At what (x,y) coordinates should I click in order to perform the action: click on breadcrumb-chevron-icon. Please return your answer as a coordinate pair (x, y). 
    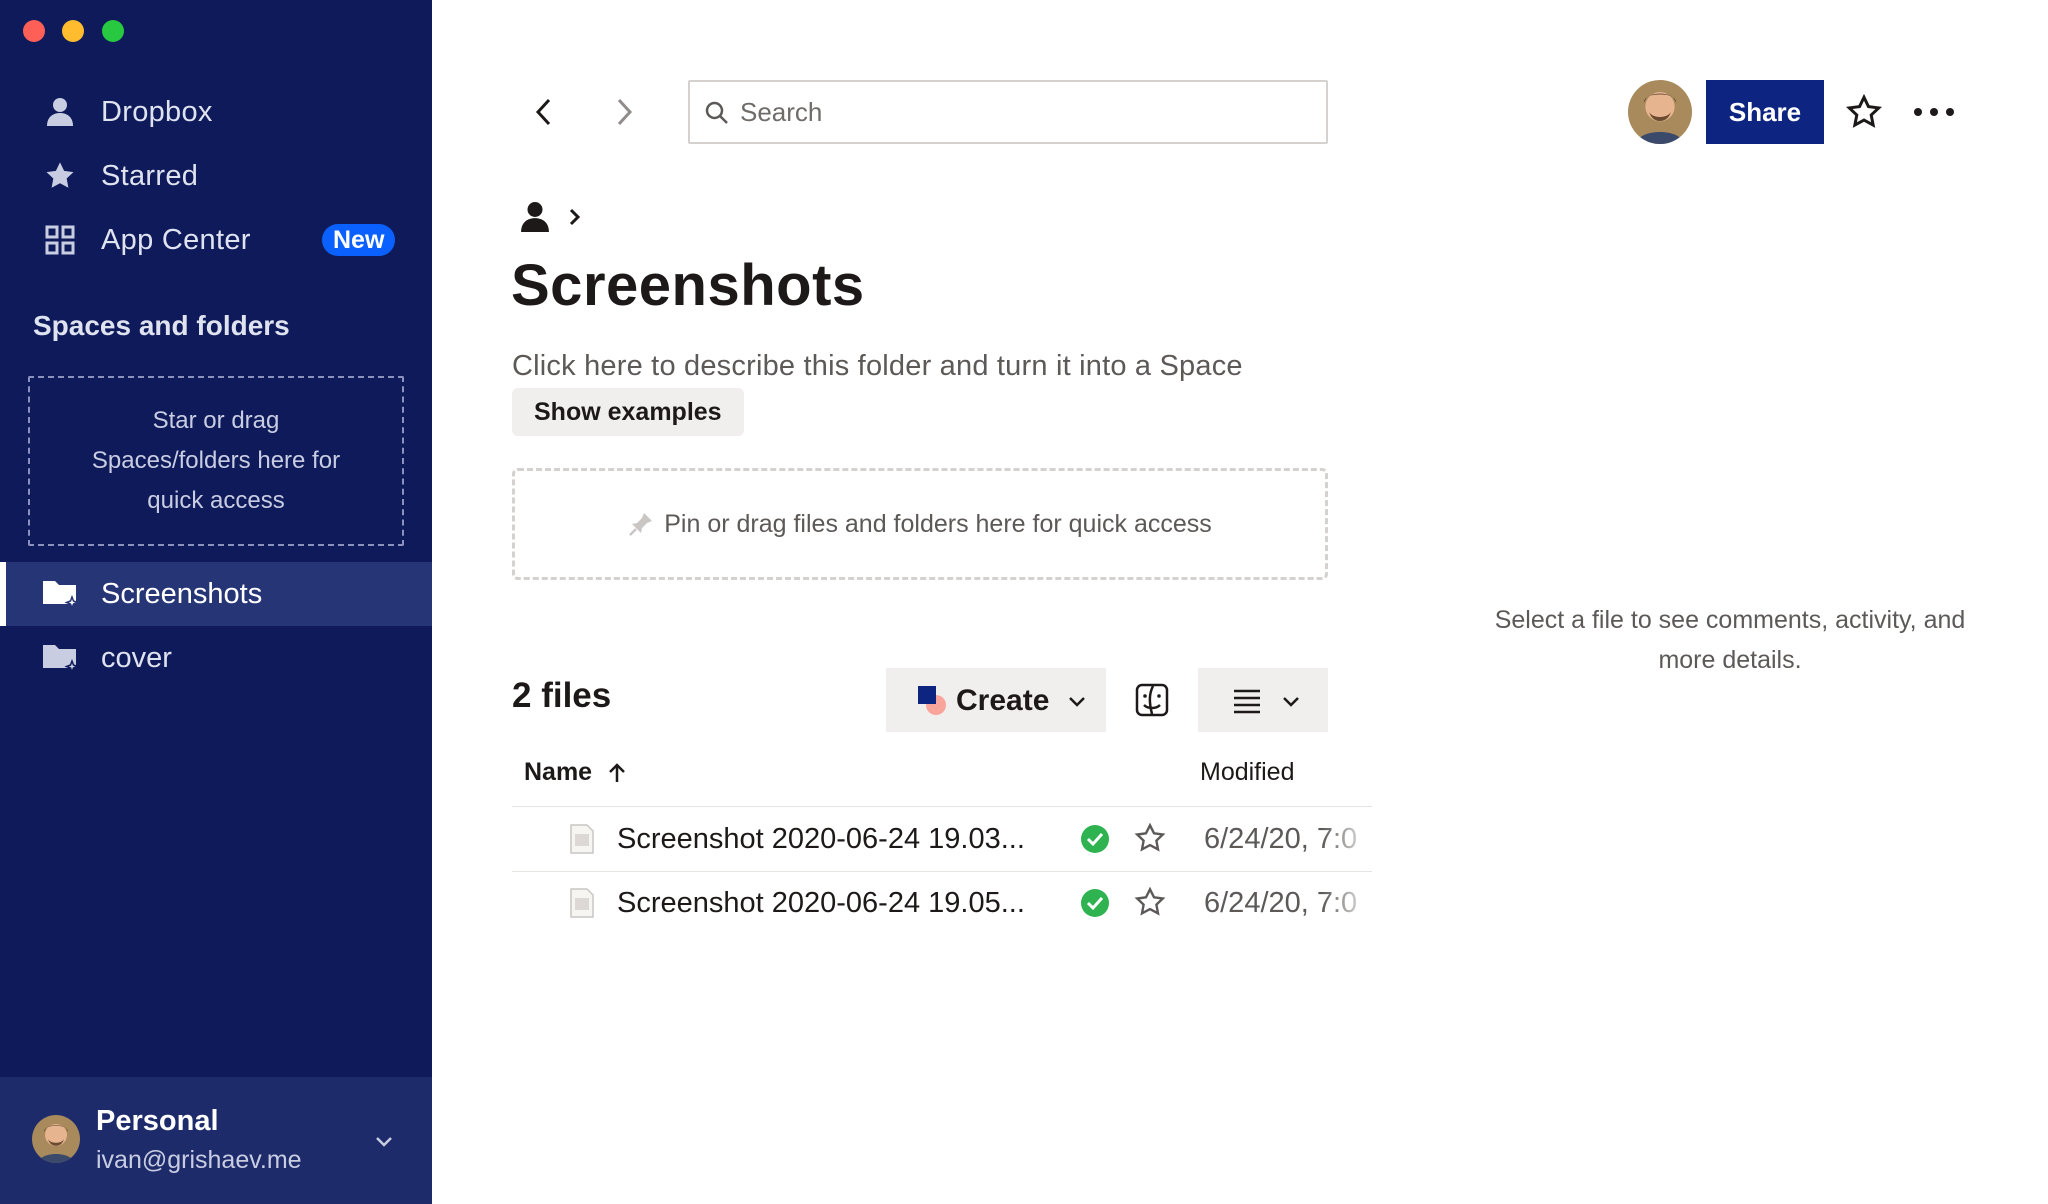
    Looking at the image, I should click on (575, 217).